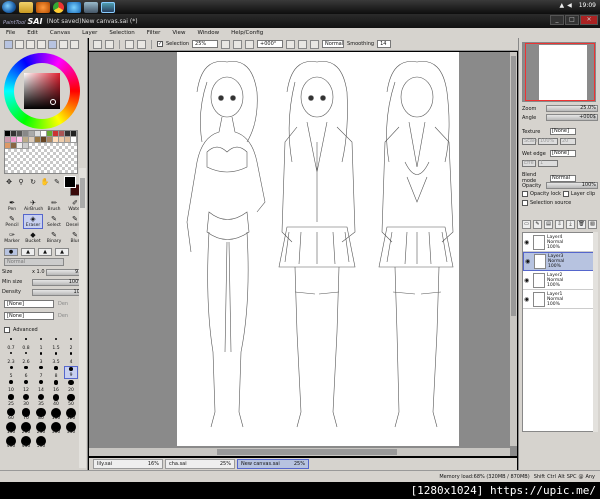  Describe the element at coordinates (26, 414) in the screenshot. I see `brush-size-preset: 70` at that location.